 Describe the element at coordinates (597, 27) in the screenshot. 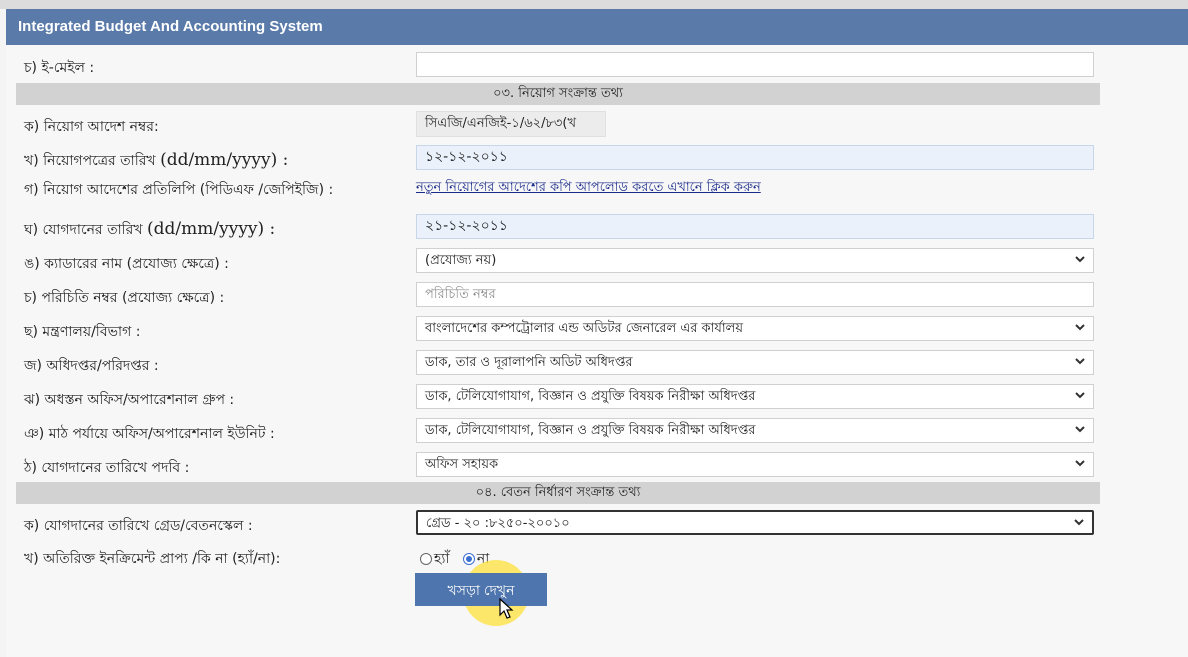

I see `app-header: Integrated Budget And Accounting System` at that location.